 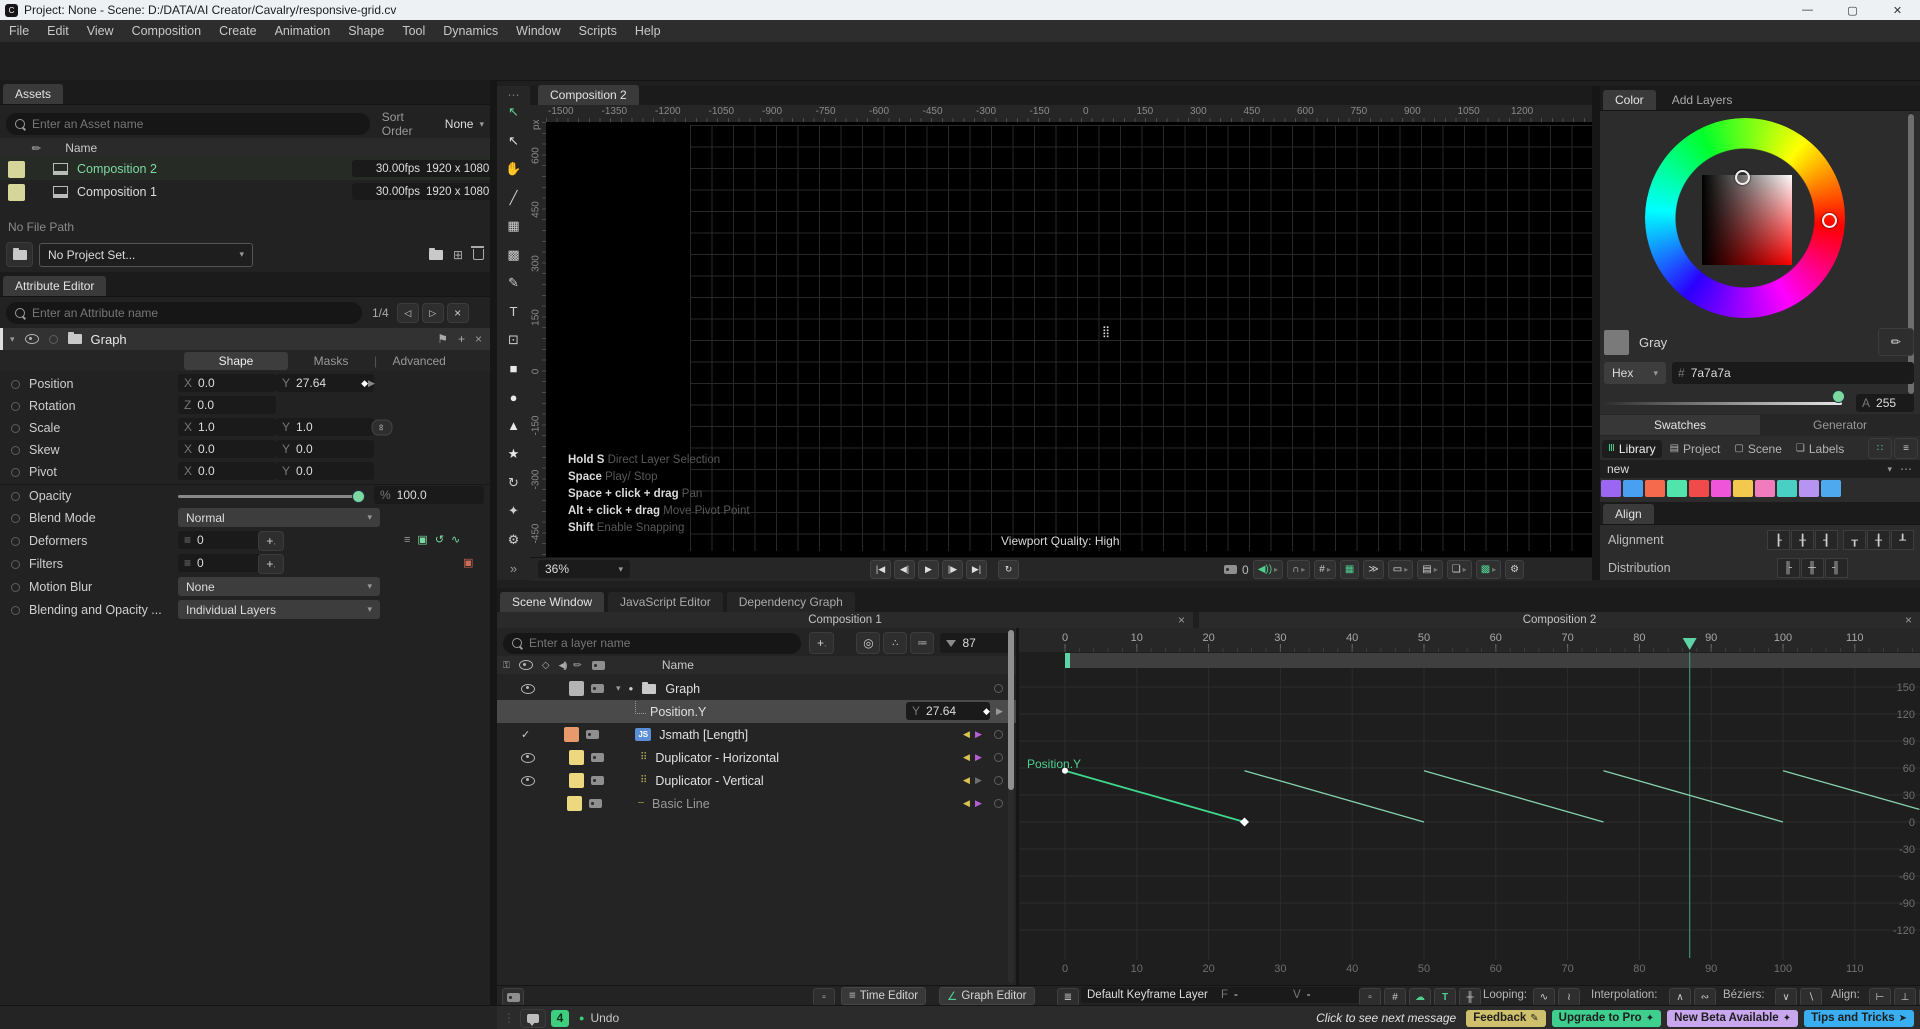 I want to click on zoom-select: 36% ▾, so click(x=584, y=569).